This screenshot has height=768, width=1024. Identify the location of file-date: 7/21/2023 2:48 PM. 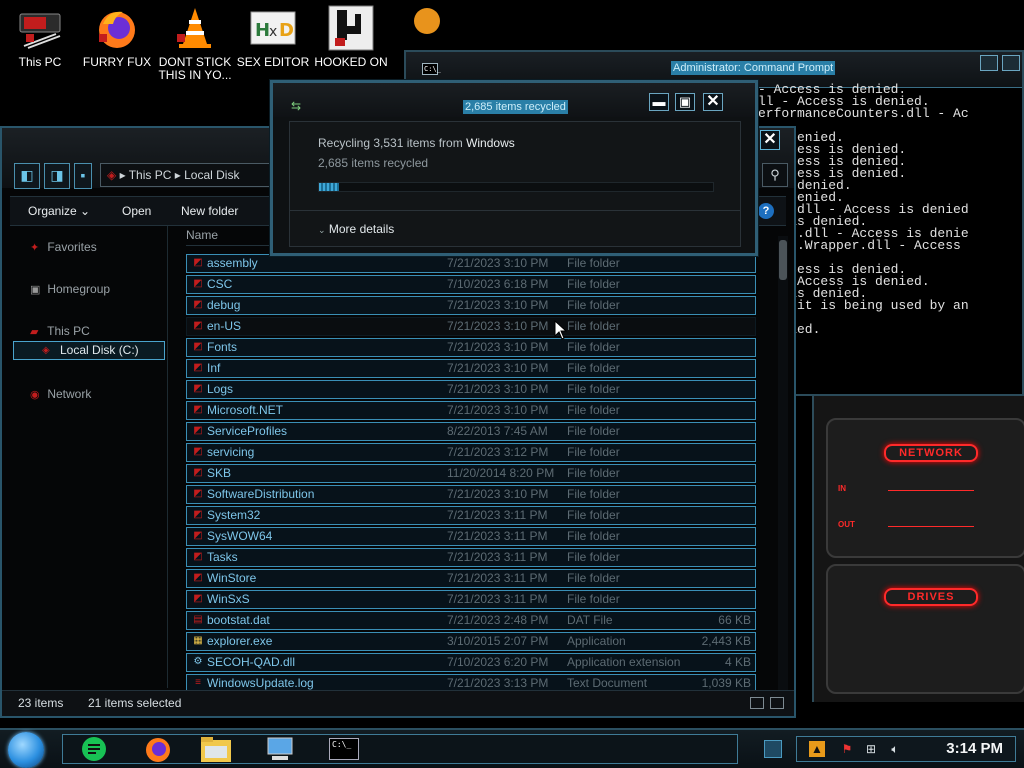
(498, 620).